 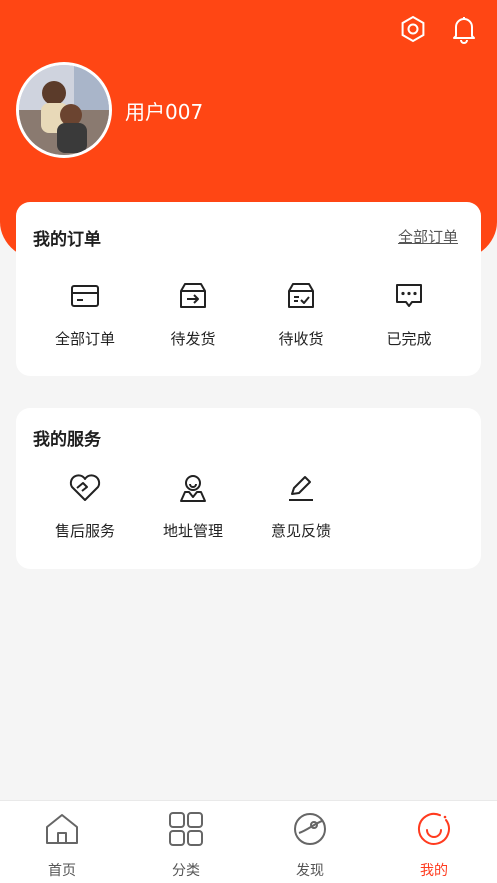 I want to click on bottom-tabbar: 首页 分类 发现 我的, so click(x=248, y=841).